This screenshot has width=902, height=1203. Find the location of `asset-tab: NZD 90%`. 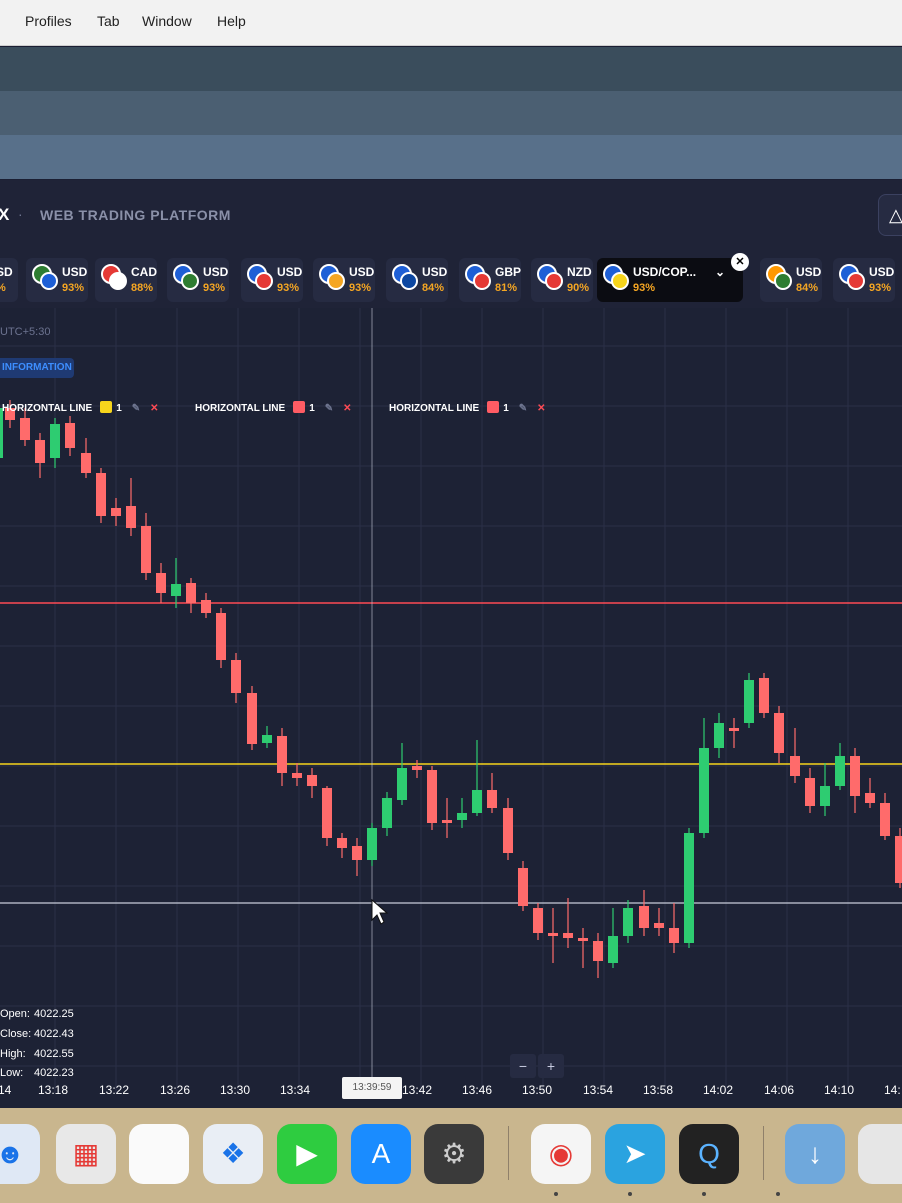

asset-tab: NZD 90% is located at coordinates (562, 280).